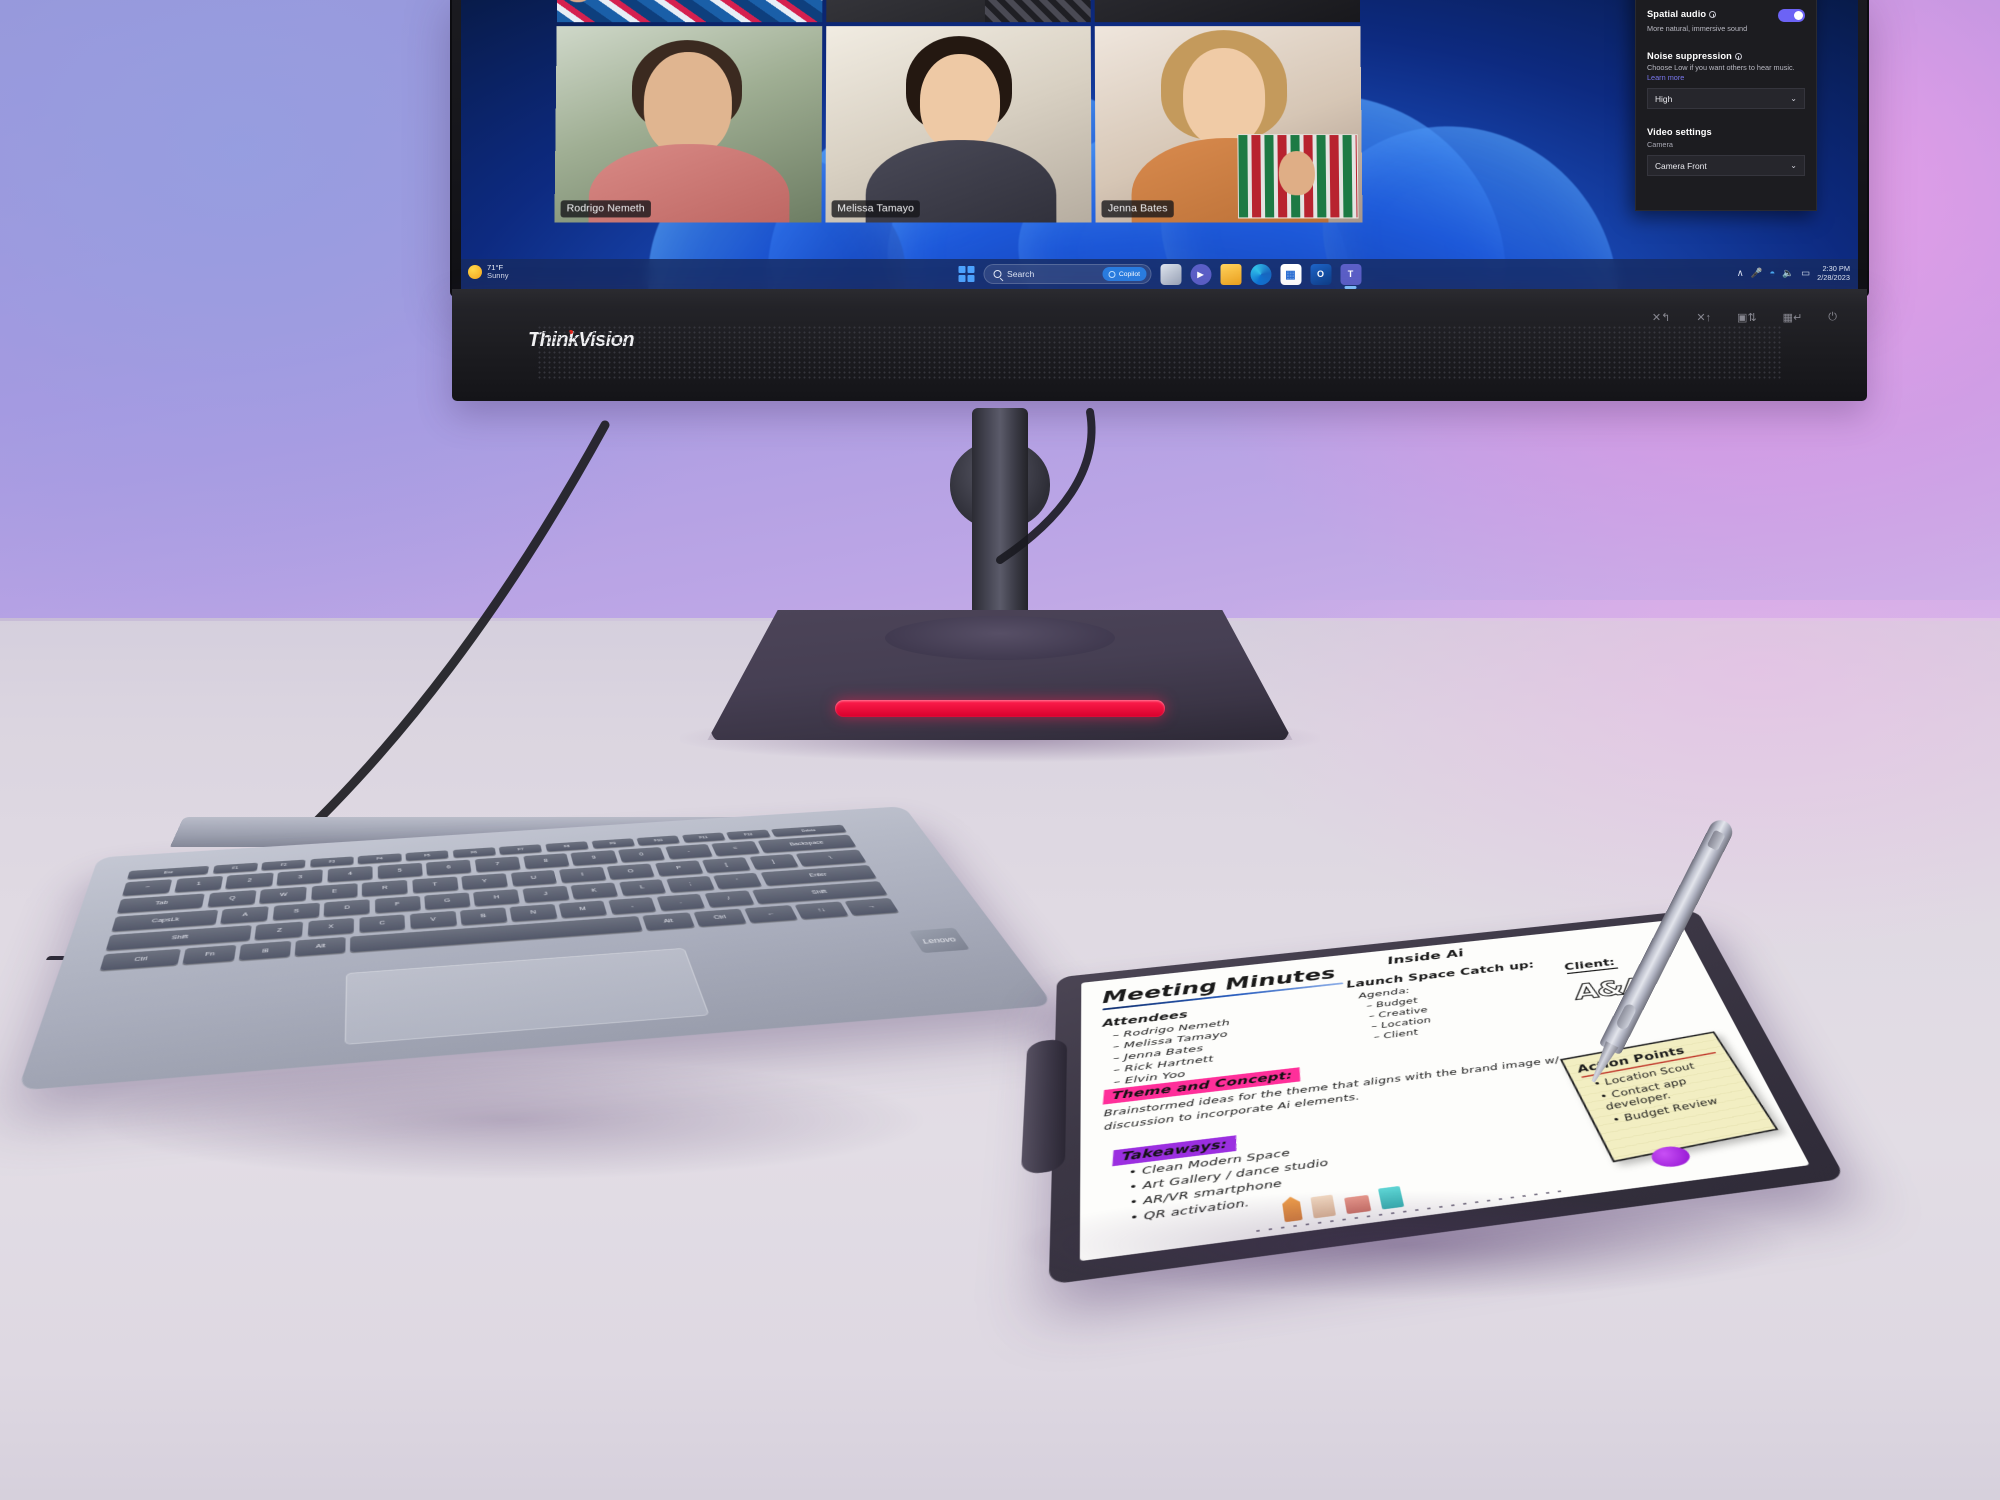 This screenshot has width=2000, height=1500. What do you see at coordinates (488, 271) in the screenshot?
I see `weather-widget: 71°F Sunny` at bounding box center [488, 271].